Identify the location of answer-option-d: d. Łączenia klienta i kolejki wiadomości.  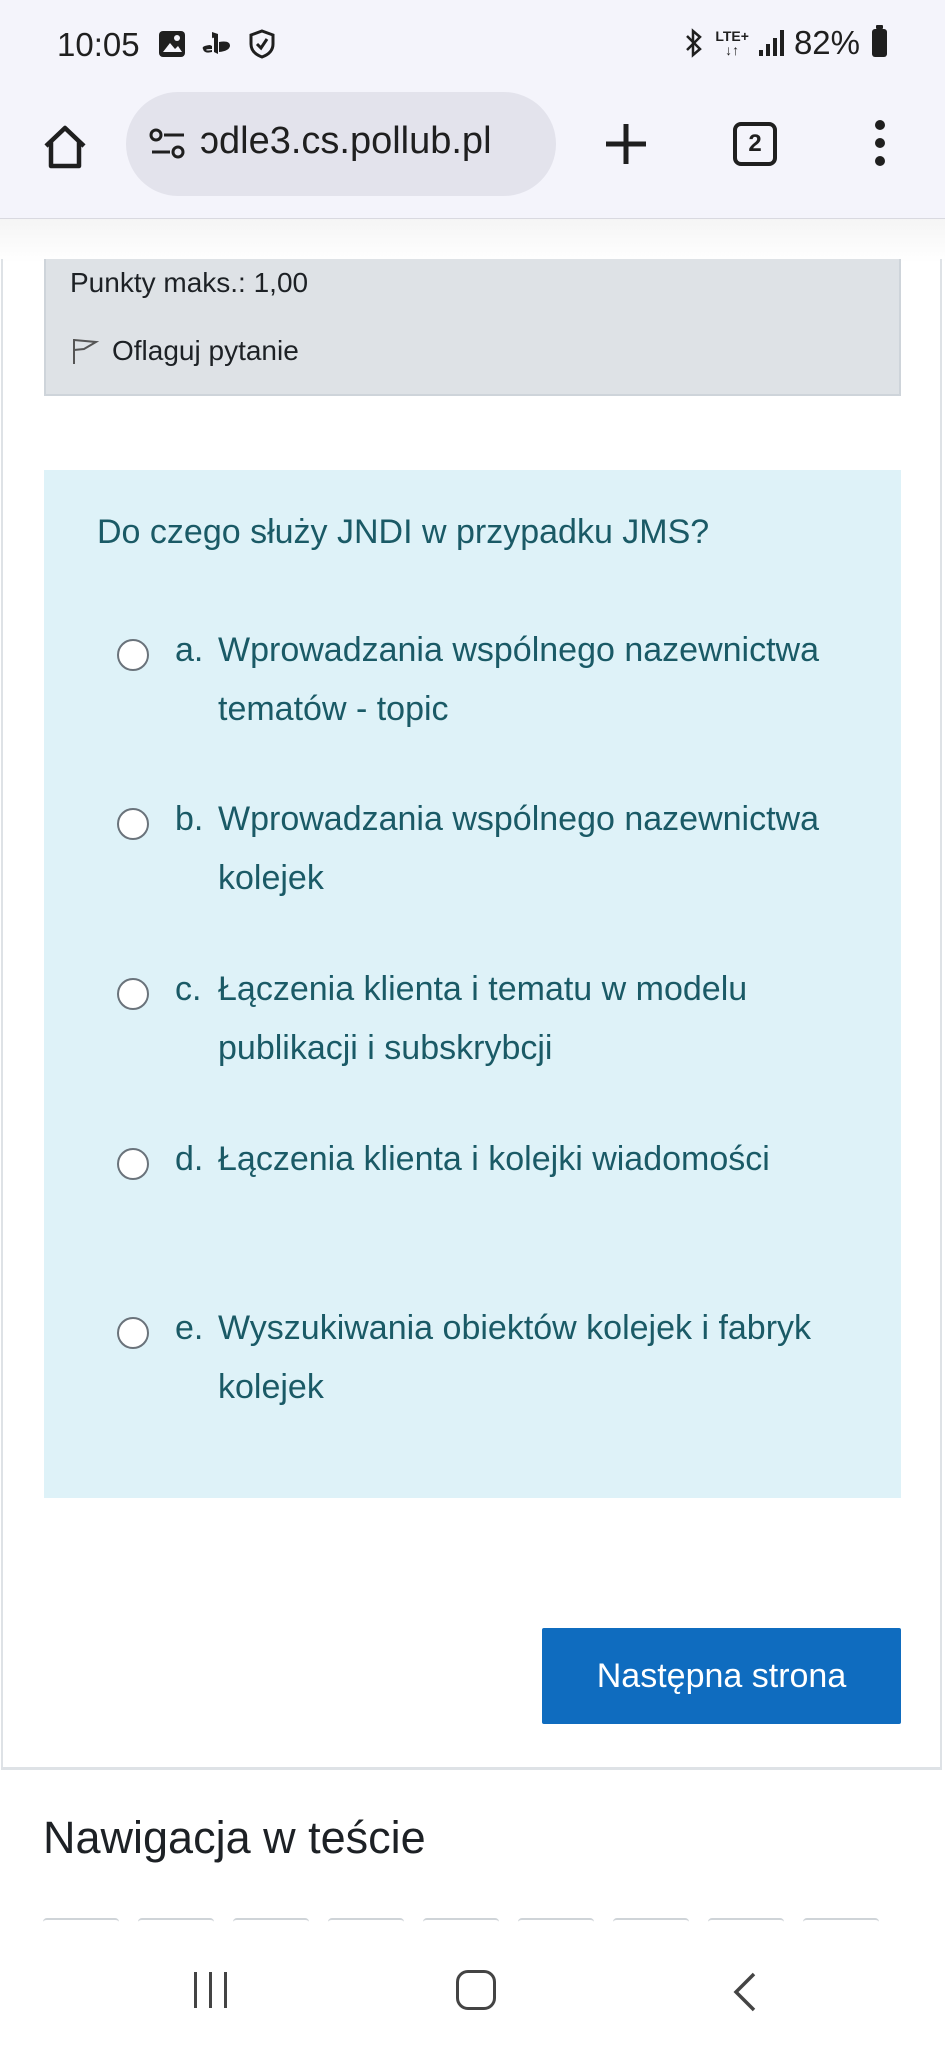
(477, 1159).